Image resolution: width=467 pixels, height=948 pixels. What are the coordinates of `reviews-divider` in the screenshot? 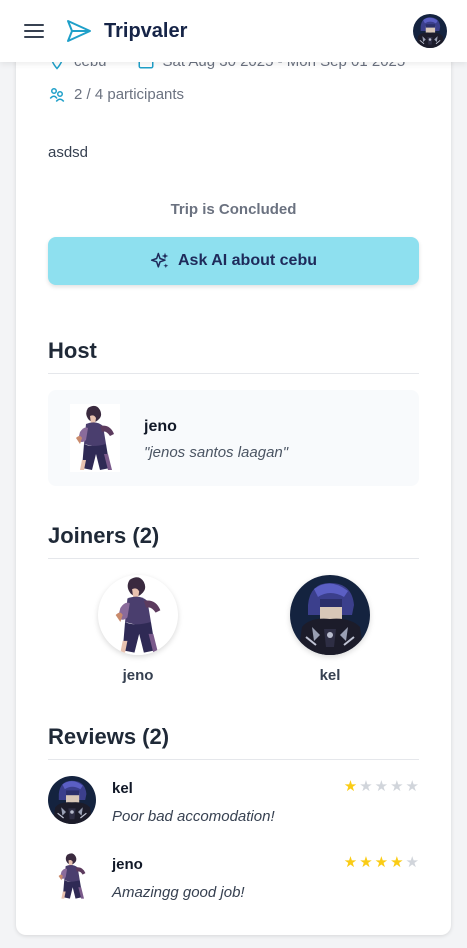 It's located at (233, 759).